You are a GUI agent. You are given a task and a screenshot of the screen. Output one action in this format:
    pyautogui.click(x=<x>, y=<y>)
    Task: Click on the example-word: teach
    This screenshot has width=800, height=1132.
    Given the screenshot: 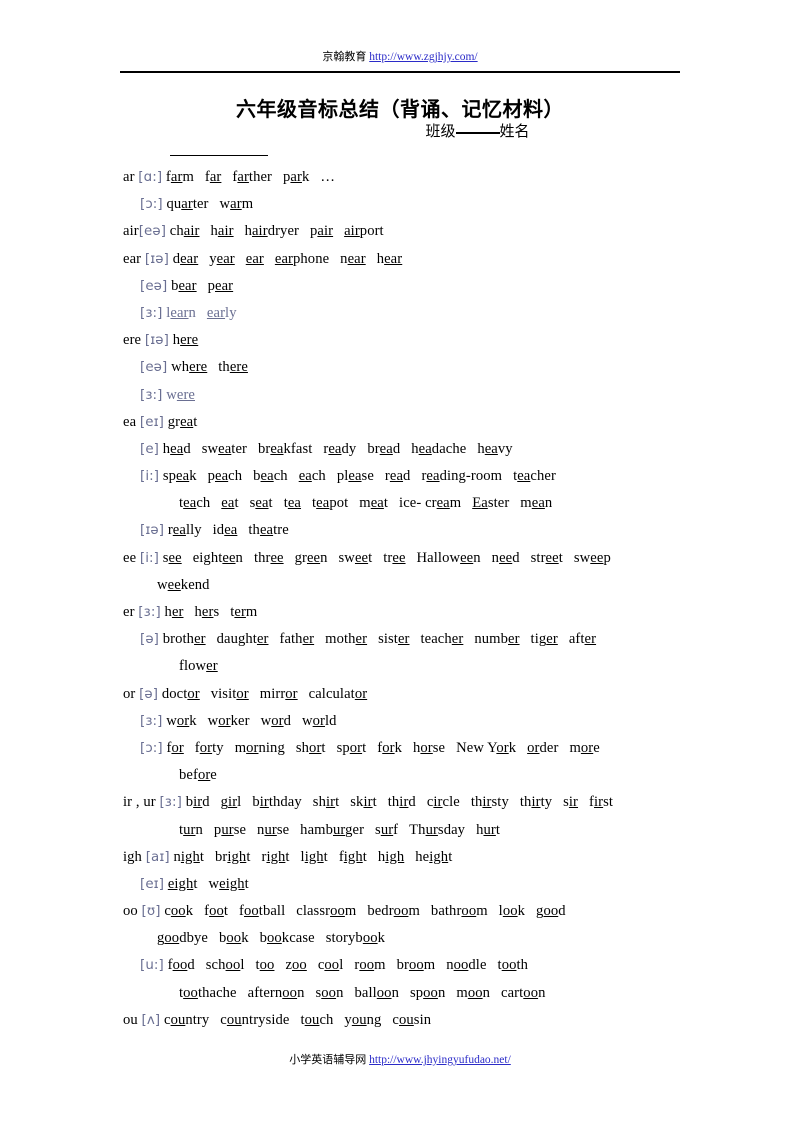 What is the action you would take?
    pyautogui.click(x=194, y=503)
    